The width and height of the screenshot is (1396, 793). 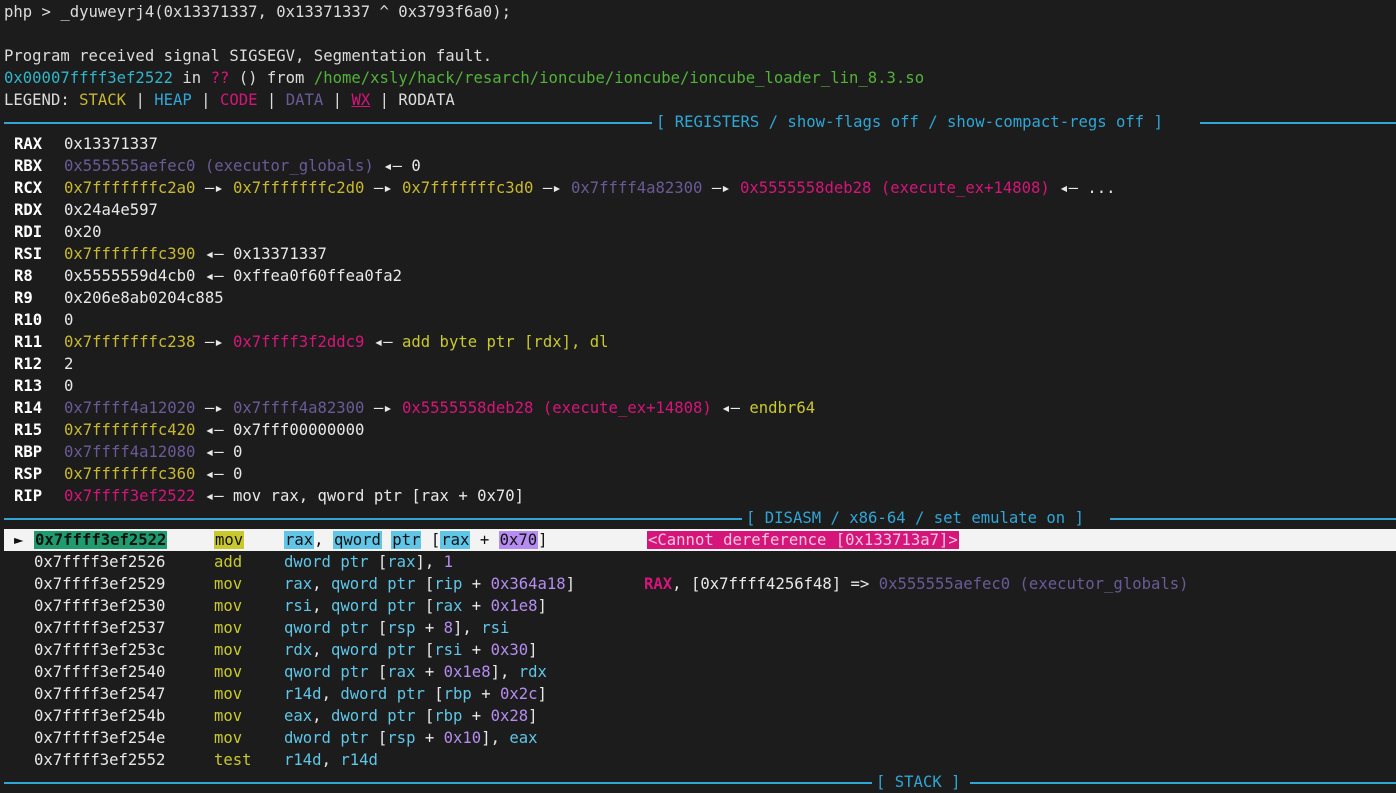 I want to click on disasm-header: [ DISASM / x86-64 / set emulate on ], so click(x=700, y=518).